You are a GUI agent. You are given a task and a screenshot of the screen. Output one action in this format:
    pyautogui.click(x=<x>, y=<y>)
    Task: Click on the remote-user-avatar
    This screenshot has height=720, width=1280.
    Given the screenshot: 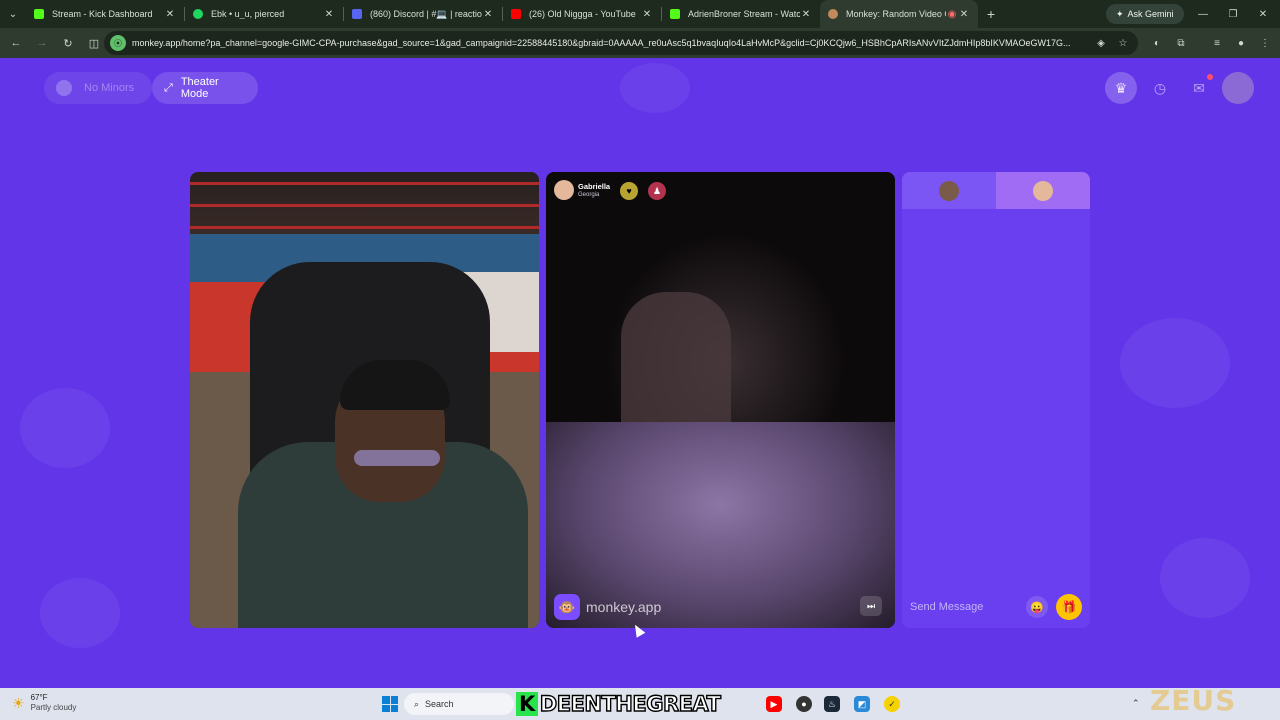 What is the action you would take?
    pyautogui.click(x=564, y=190)
    